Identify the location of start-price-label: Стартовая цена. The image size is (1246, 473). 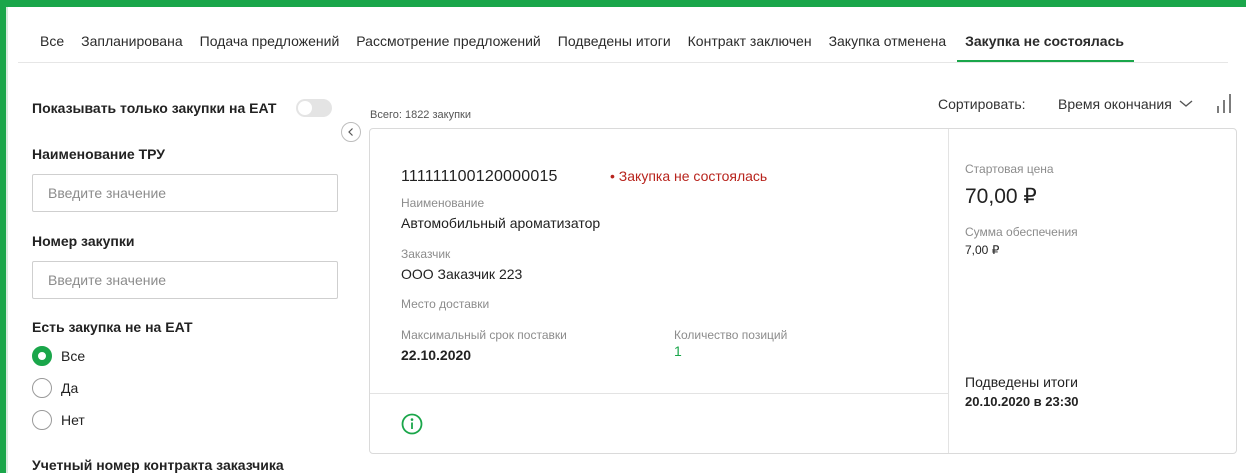
(1009, 169).